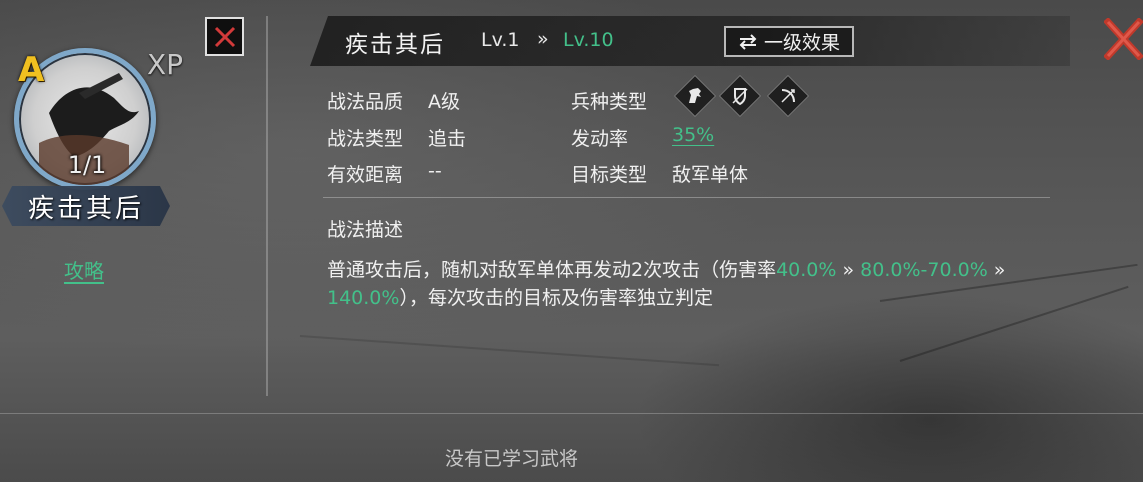  What do you see at coordinates (447, 139) in the screenshot?
I see `type-value: 追击` at bounding box center [447, 139].